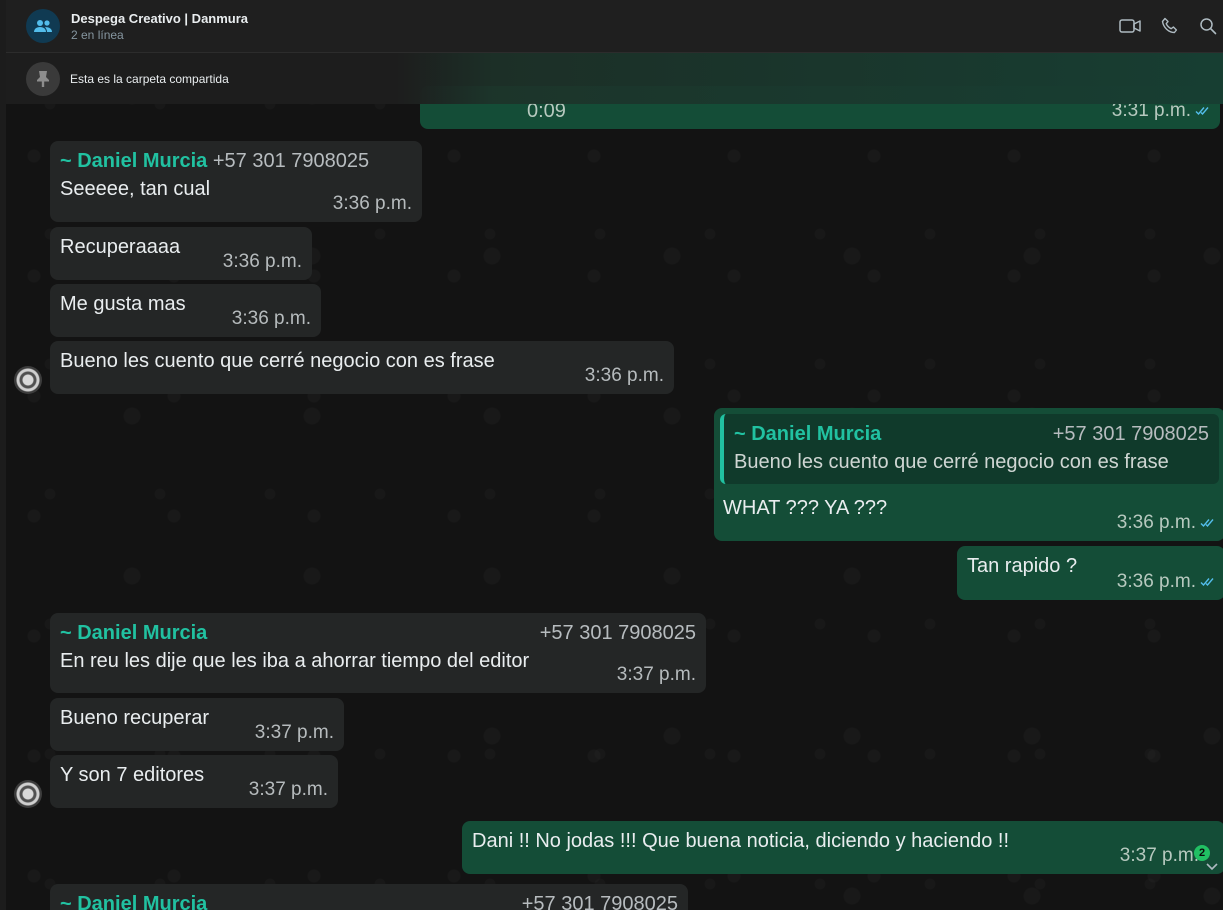 The image size is (1223, 910). I want to click on quote-sender-name: ~ Daniel Murcia, so click(808, 434).